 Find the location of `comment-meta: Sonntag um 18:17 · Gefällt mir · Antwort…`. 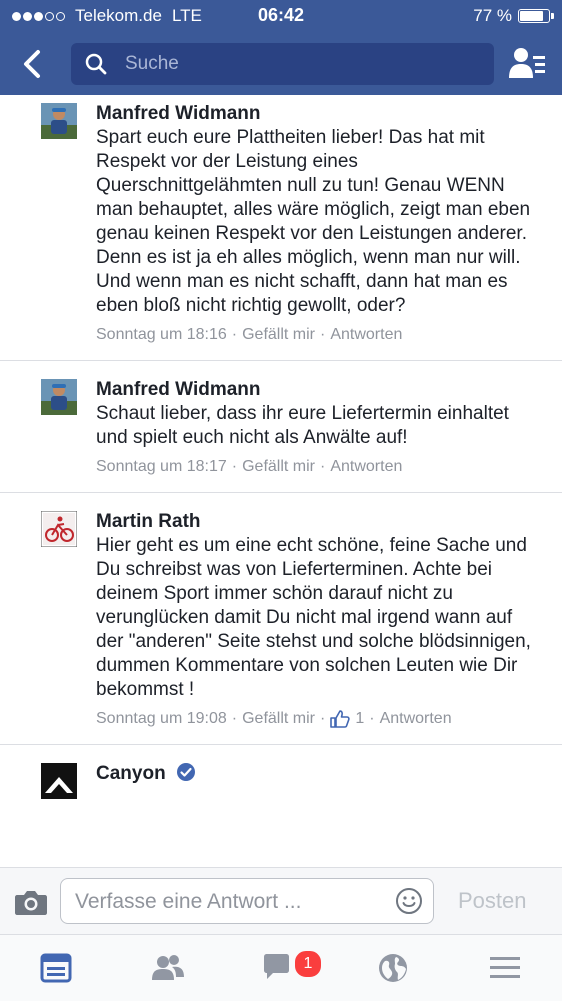

comment-meta: Sonntag um 18:17 · Gefällt mir · Antwort… is located at coordinates (320, 467).